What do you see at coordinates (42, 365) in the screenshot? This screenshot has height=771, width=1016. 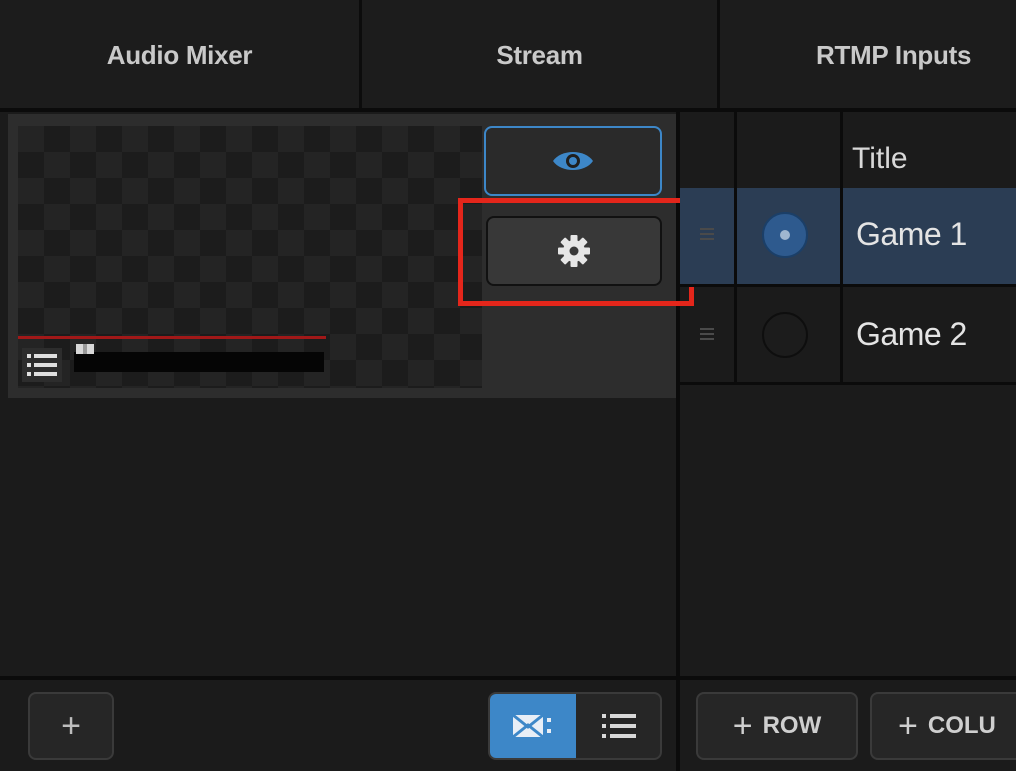 I see `list-icon` at bounding box center [42, 365].